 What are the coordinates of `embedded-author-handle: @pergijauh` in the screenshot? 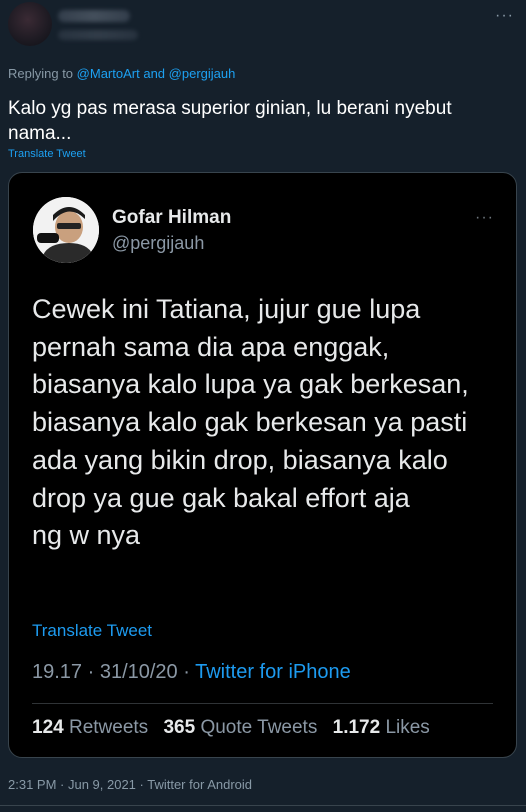 It's located at (158, 243).